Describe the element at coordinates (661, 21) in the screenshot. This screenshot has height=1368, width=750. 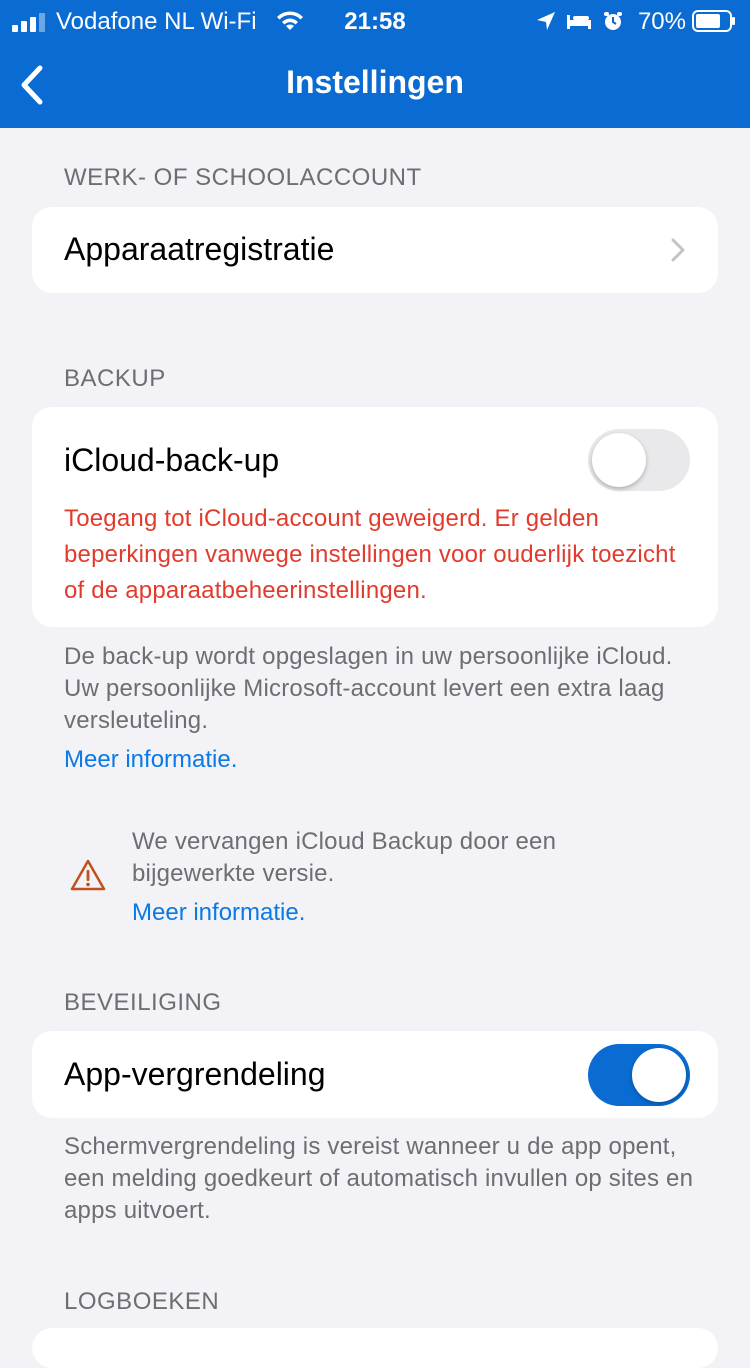
I see `battery-percent: 70%` at that location.